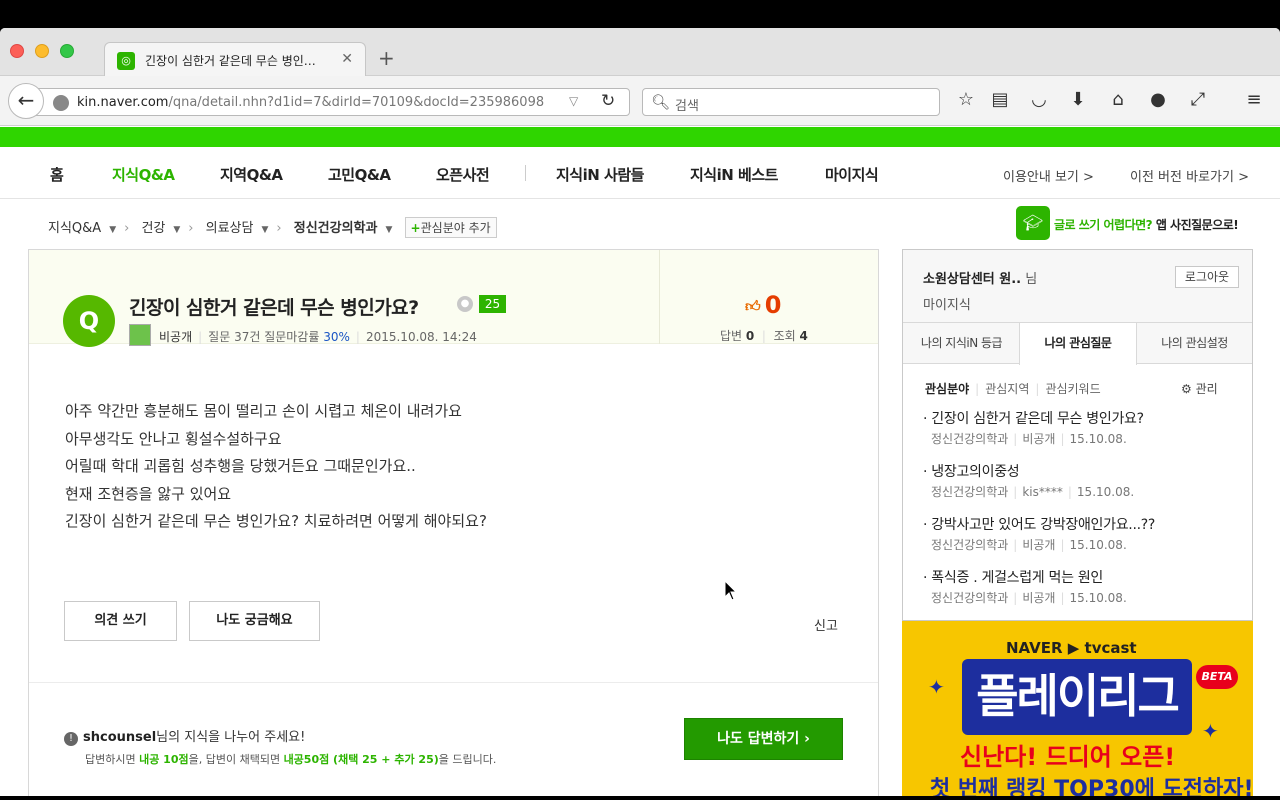 This screenshot has height=800, width=1280. Describe the element at coordinates (61, 103) in the screenshot. I see `globe-icon` at that location.